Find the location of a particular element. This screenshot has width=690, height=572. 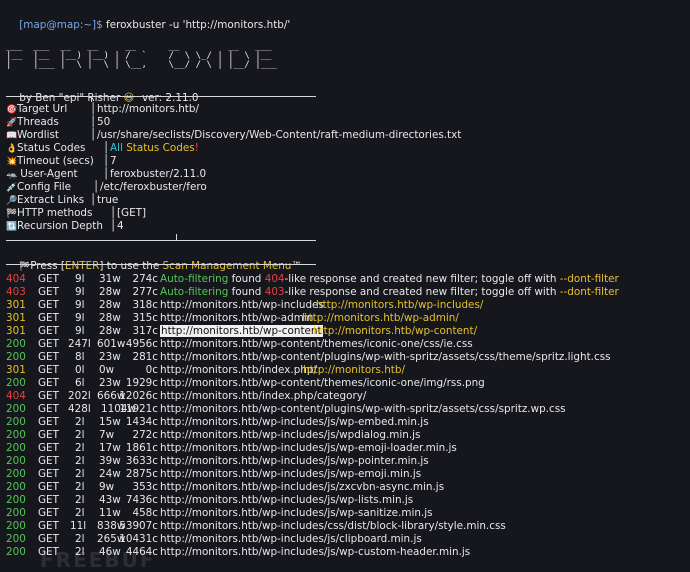

config-icon: 💥 is located at coordinates (12, 162).